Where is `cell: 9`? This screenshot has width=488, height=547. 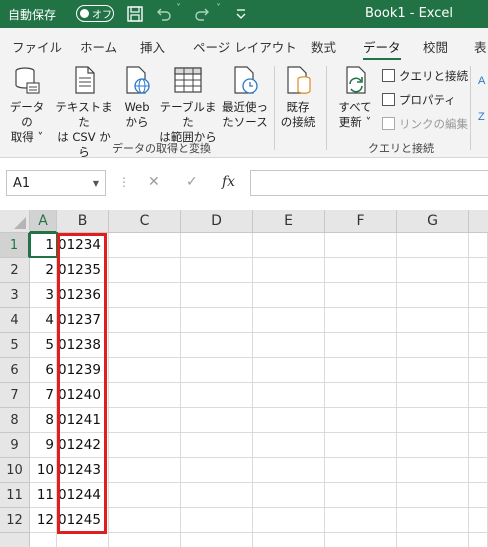 cell: 9 is located at coordinates (43, 445).